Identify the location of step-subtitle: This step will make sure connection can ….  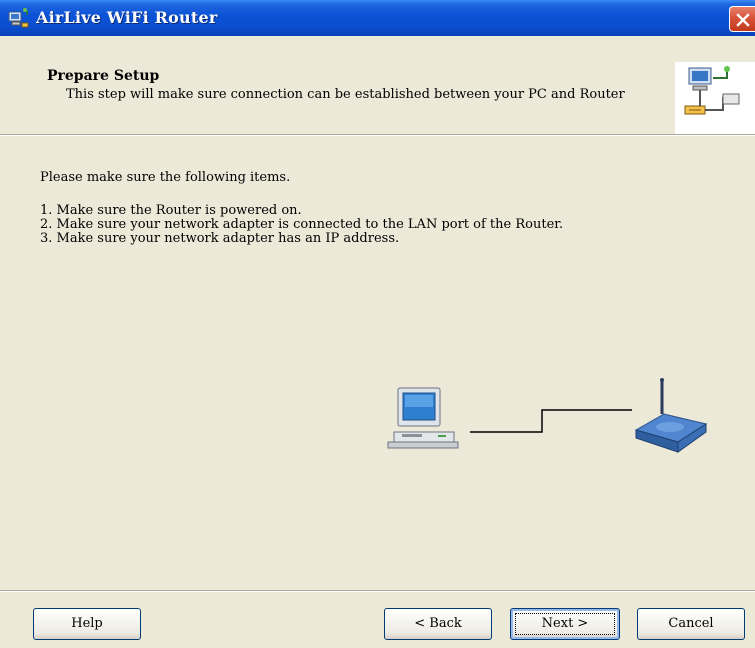
(345, 94).